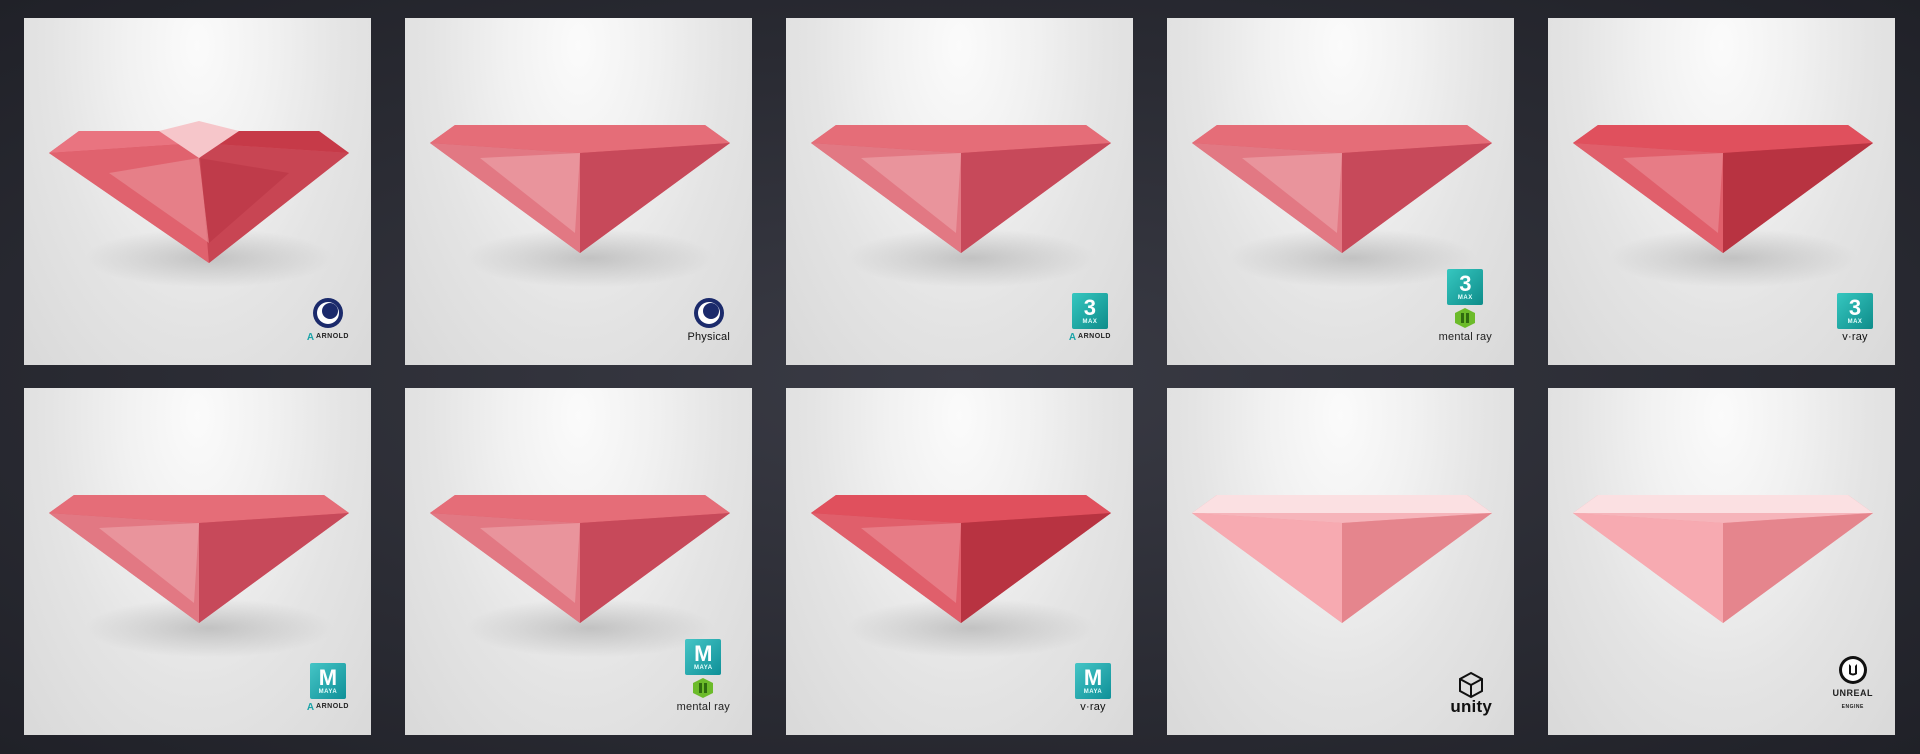 The height and width of the screenshot is (754, 1920). I want to click on renderer-logo-block: A ARNOLD, so click(328, 320).